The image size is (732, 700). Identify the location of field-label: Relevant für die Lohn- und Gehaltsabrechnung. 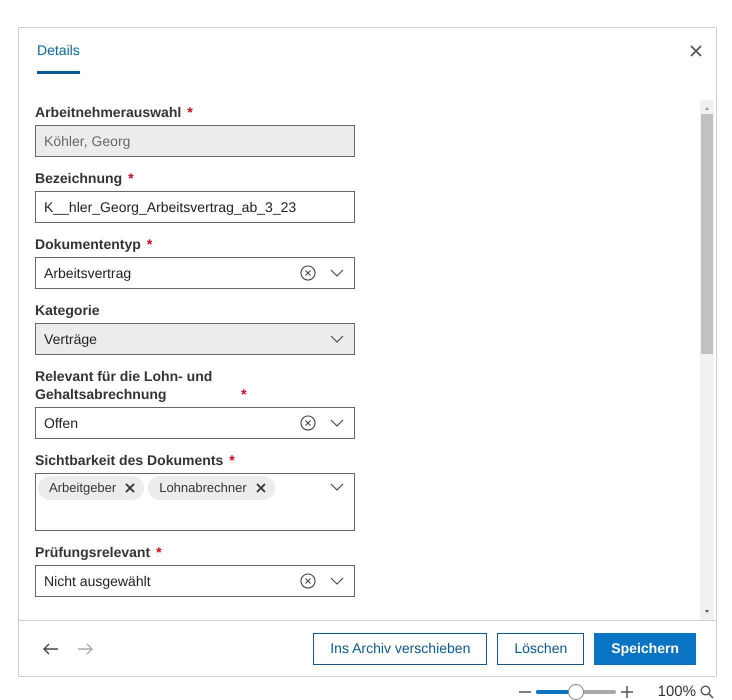
(124, 385).